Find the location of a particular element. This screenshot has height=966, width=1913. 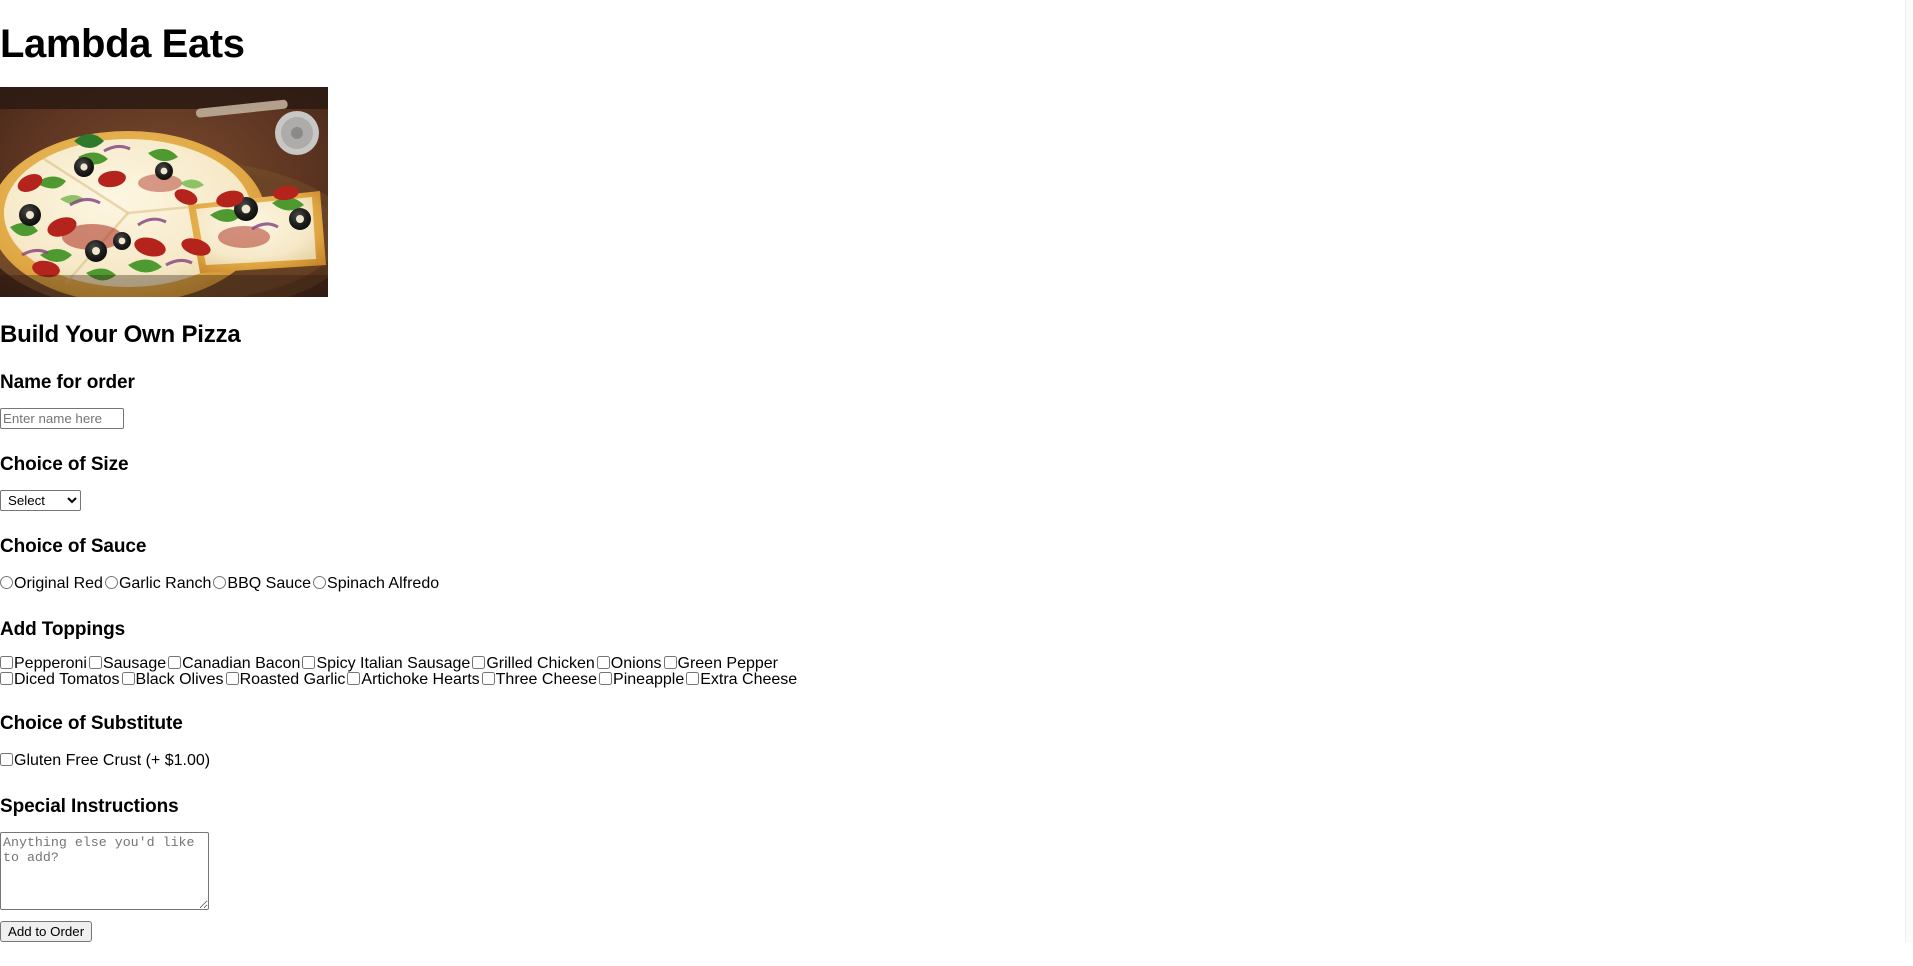

topping-option-extra-cheese-label: Extra Cheese is located at coordinates (749, 679).